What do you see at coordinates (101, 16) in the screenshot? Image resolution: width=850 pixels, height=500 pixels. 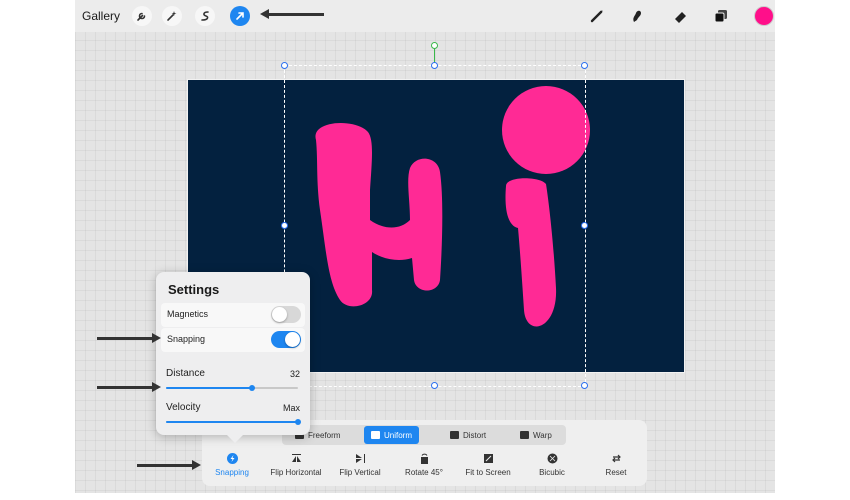 I see `gallery-button: Gallery` at bounding box center [101, 16].